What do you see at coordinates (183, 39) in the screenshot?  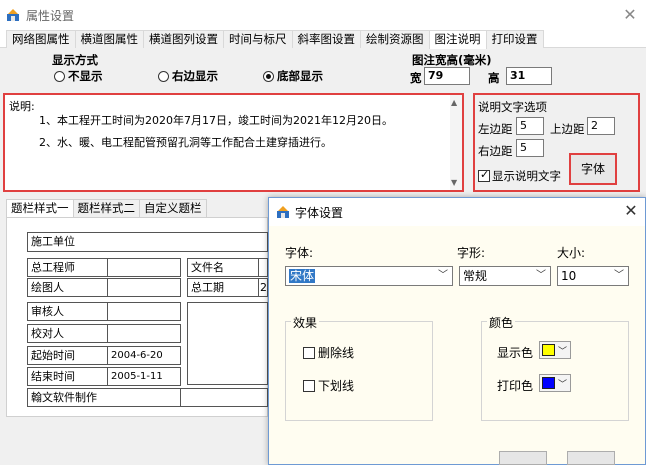 I see `tab-gantt-columns: 横道图列设置` at bounding box center [183, 39].